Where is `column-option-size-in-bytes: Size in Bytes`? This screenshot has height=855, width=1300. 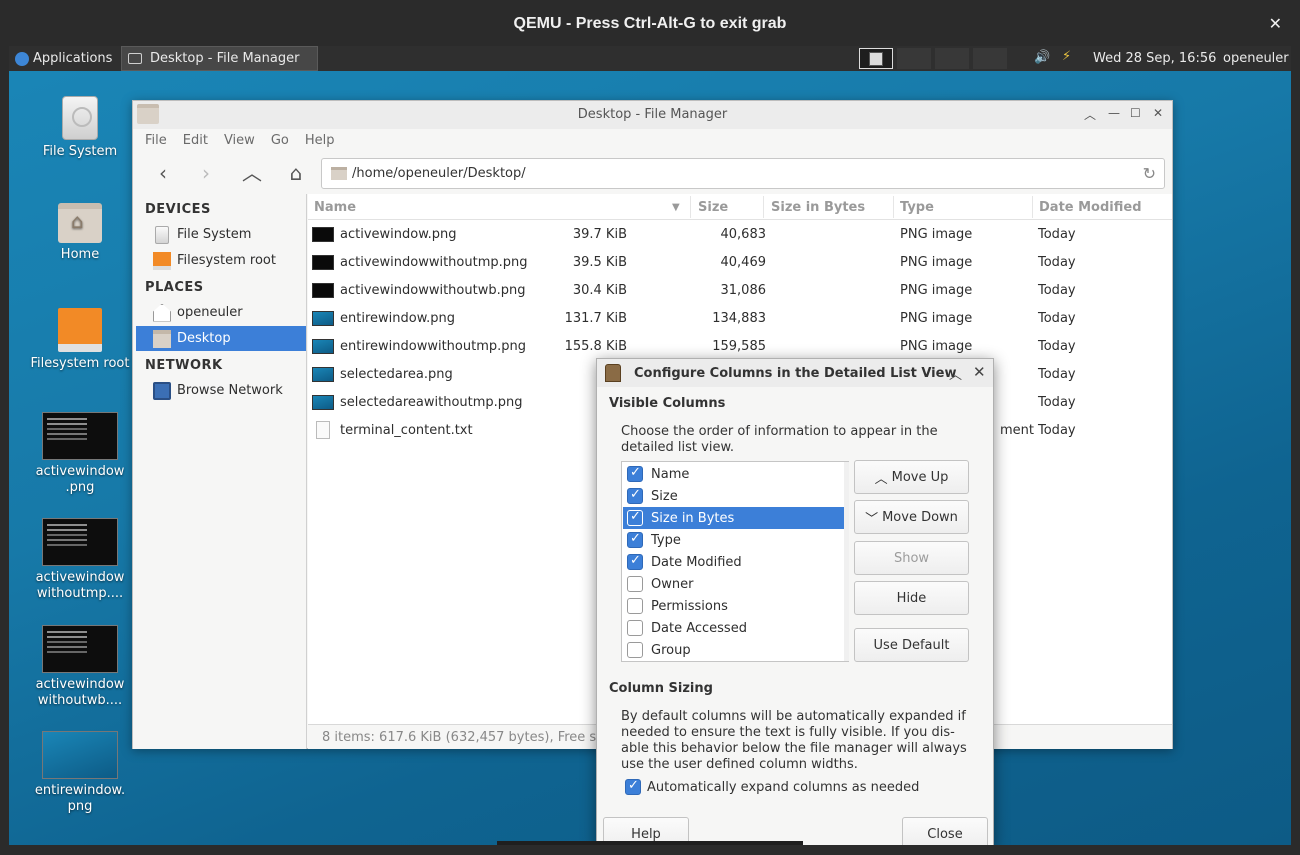 column-option-size-in-bytes: Size in Bytes is located at coordinates (735, 518).